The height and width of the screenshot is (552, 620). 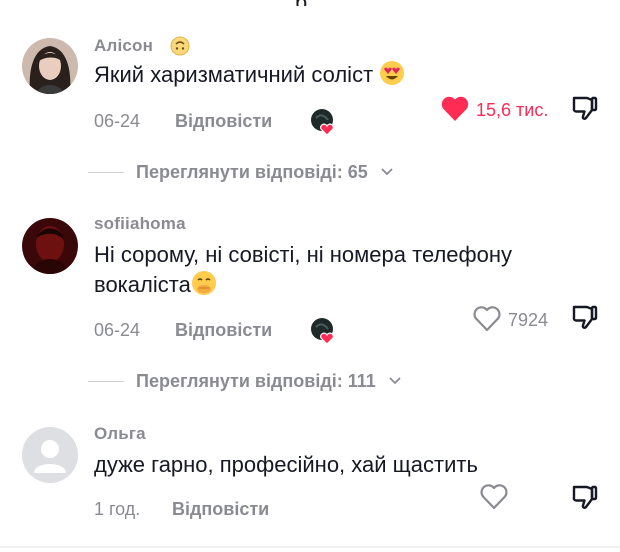 What do you see at coordinates (120, 434) in the screenshot?
I see `username: Ольга` at bounding box center [120, 434].